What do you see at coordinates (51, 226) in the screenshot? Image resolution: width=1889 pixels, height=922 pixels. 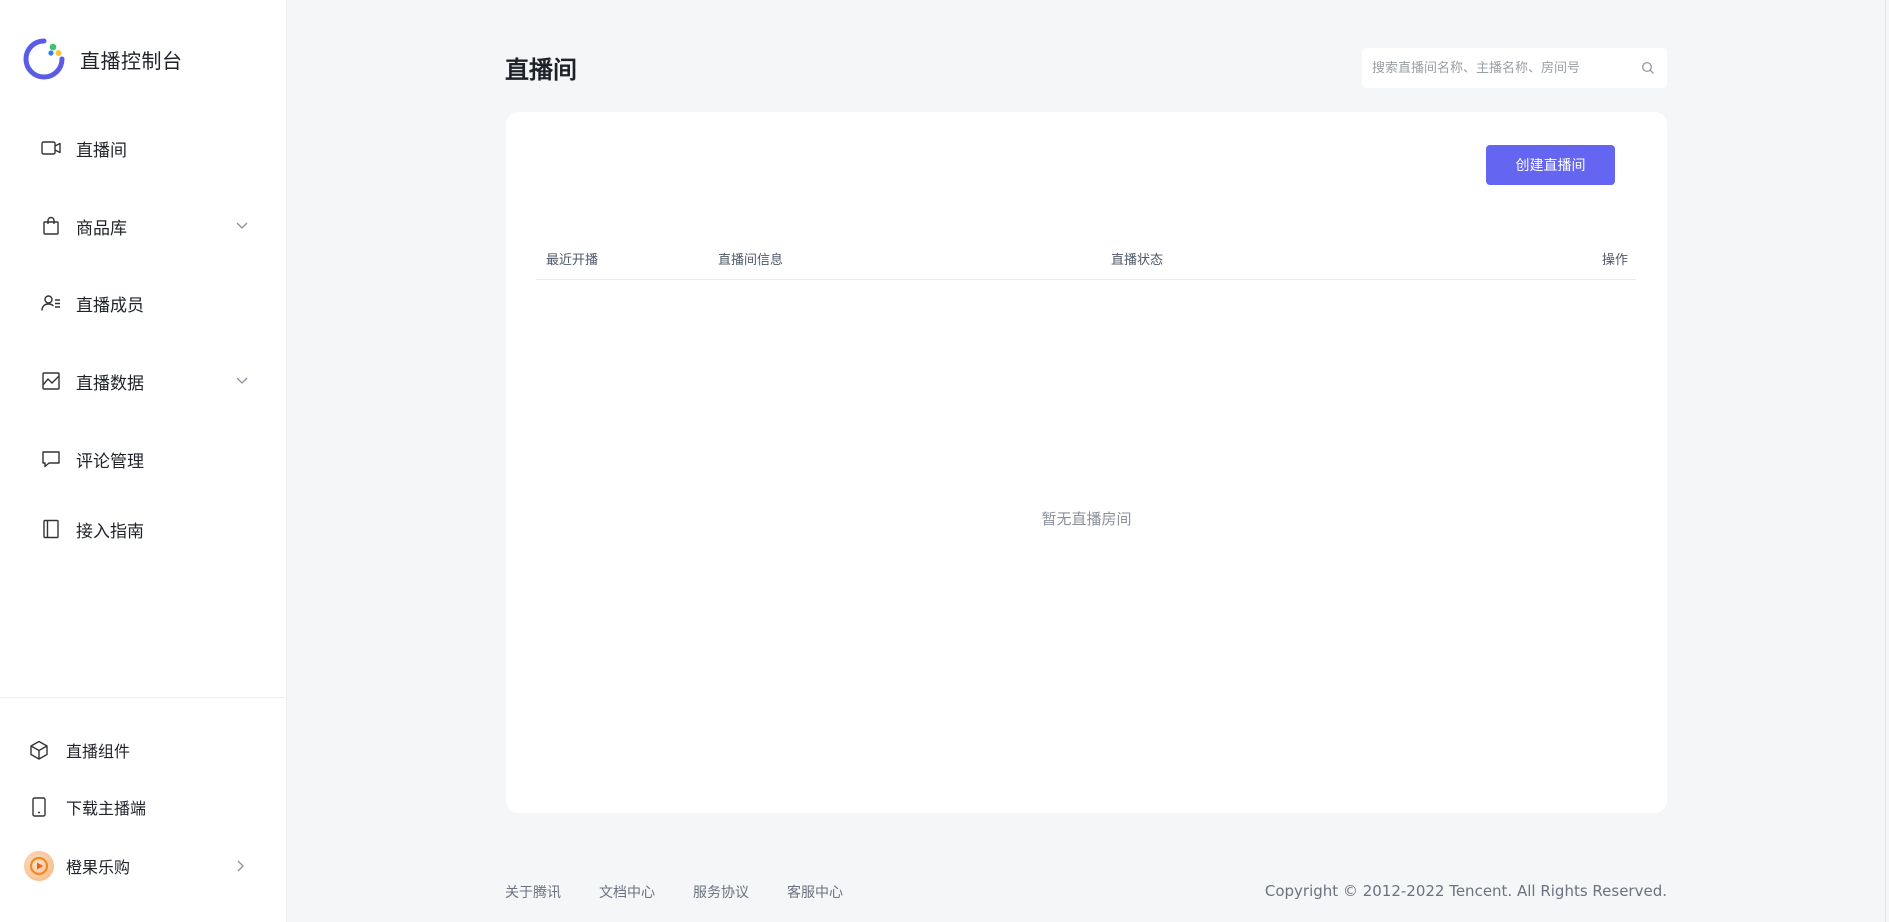 I see `shopping-bag-icon` at bounding box center [51, 226].